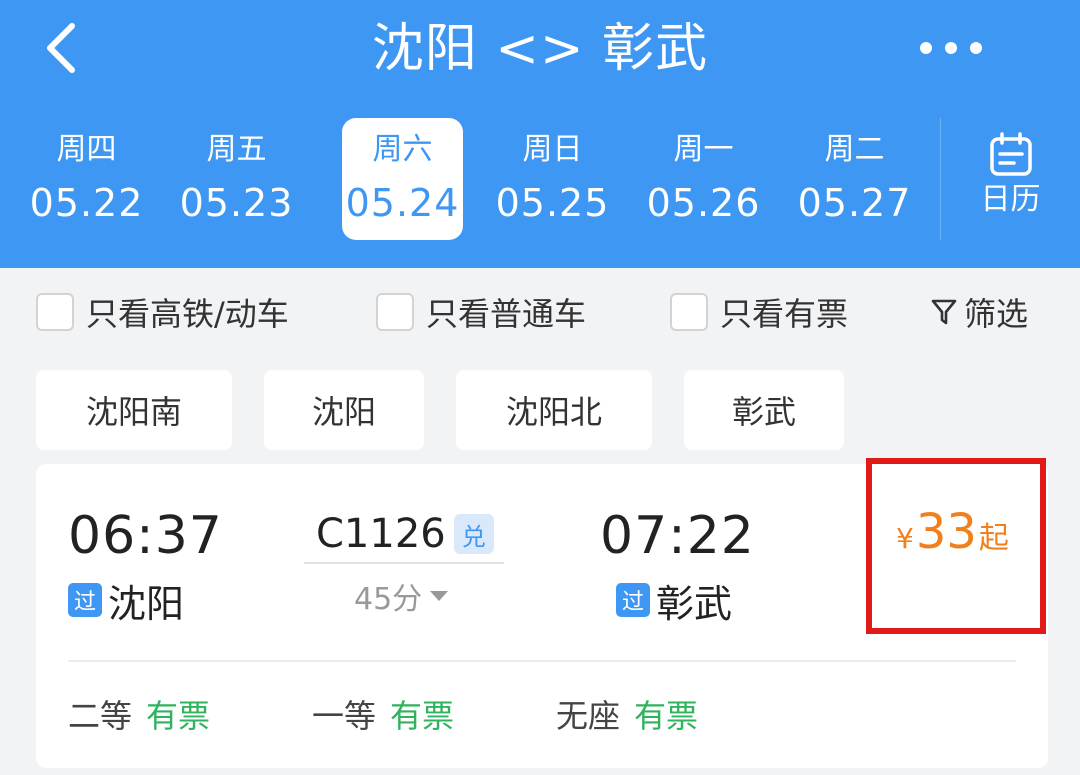 Image resolution: width=1080 pixels, height=775 pixels. I want to click on seat-class: 一等 有票, so click(383, 714).